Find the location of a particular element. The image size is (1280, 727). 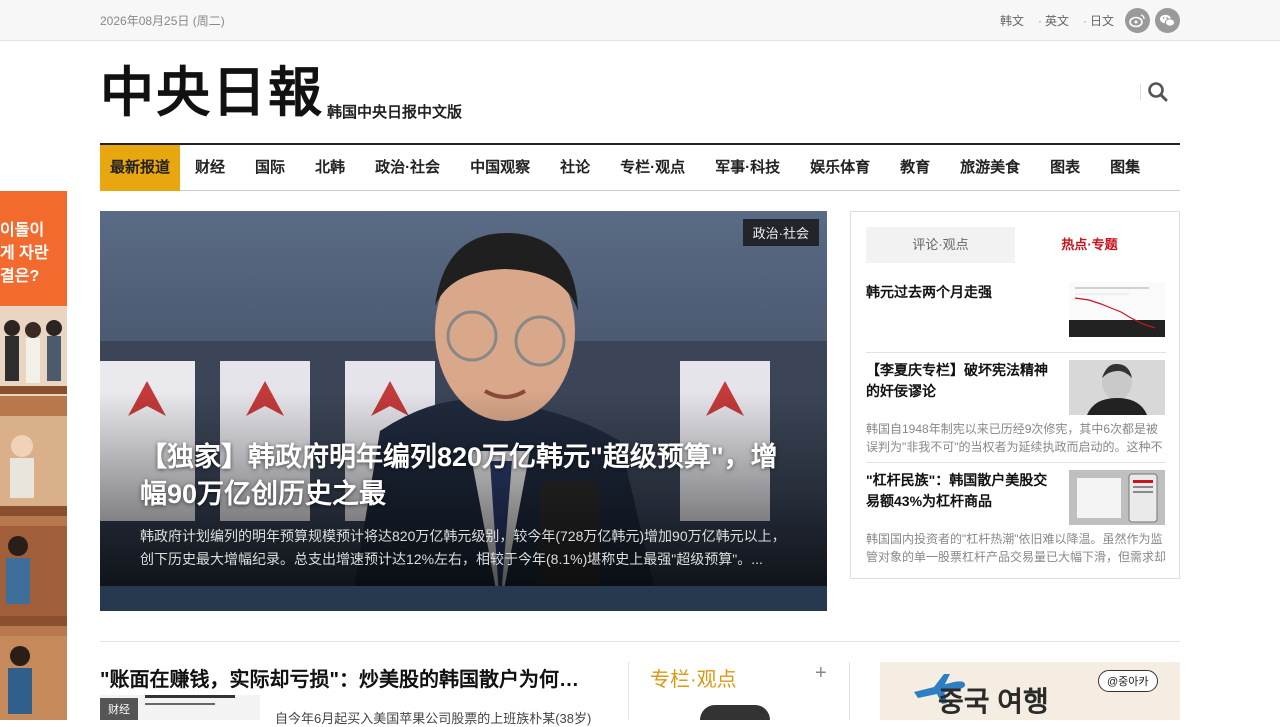

sidebar-tabs: 评论·观点 热点·专题 is located at coordinates (1016, 245).